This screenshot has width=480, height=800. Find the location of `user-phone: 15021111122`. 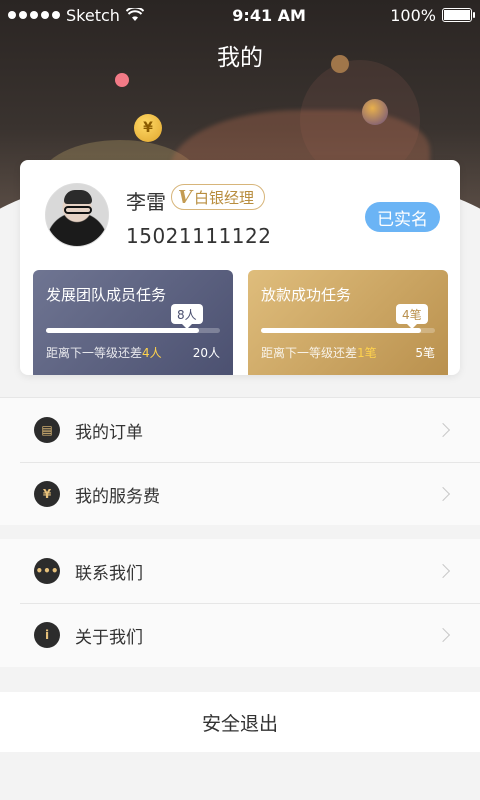

user-phone: 15021111122 is located at coordinates (199, 236).